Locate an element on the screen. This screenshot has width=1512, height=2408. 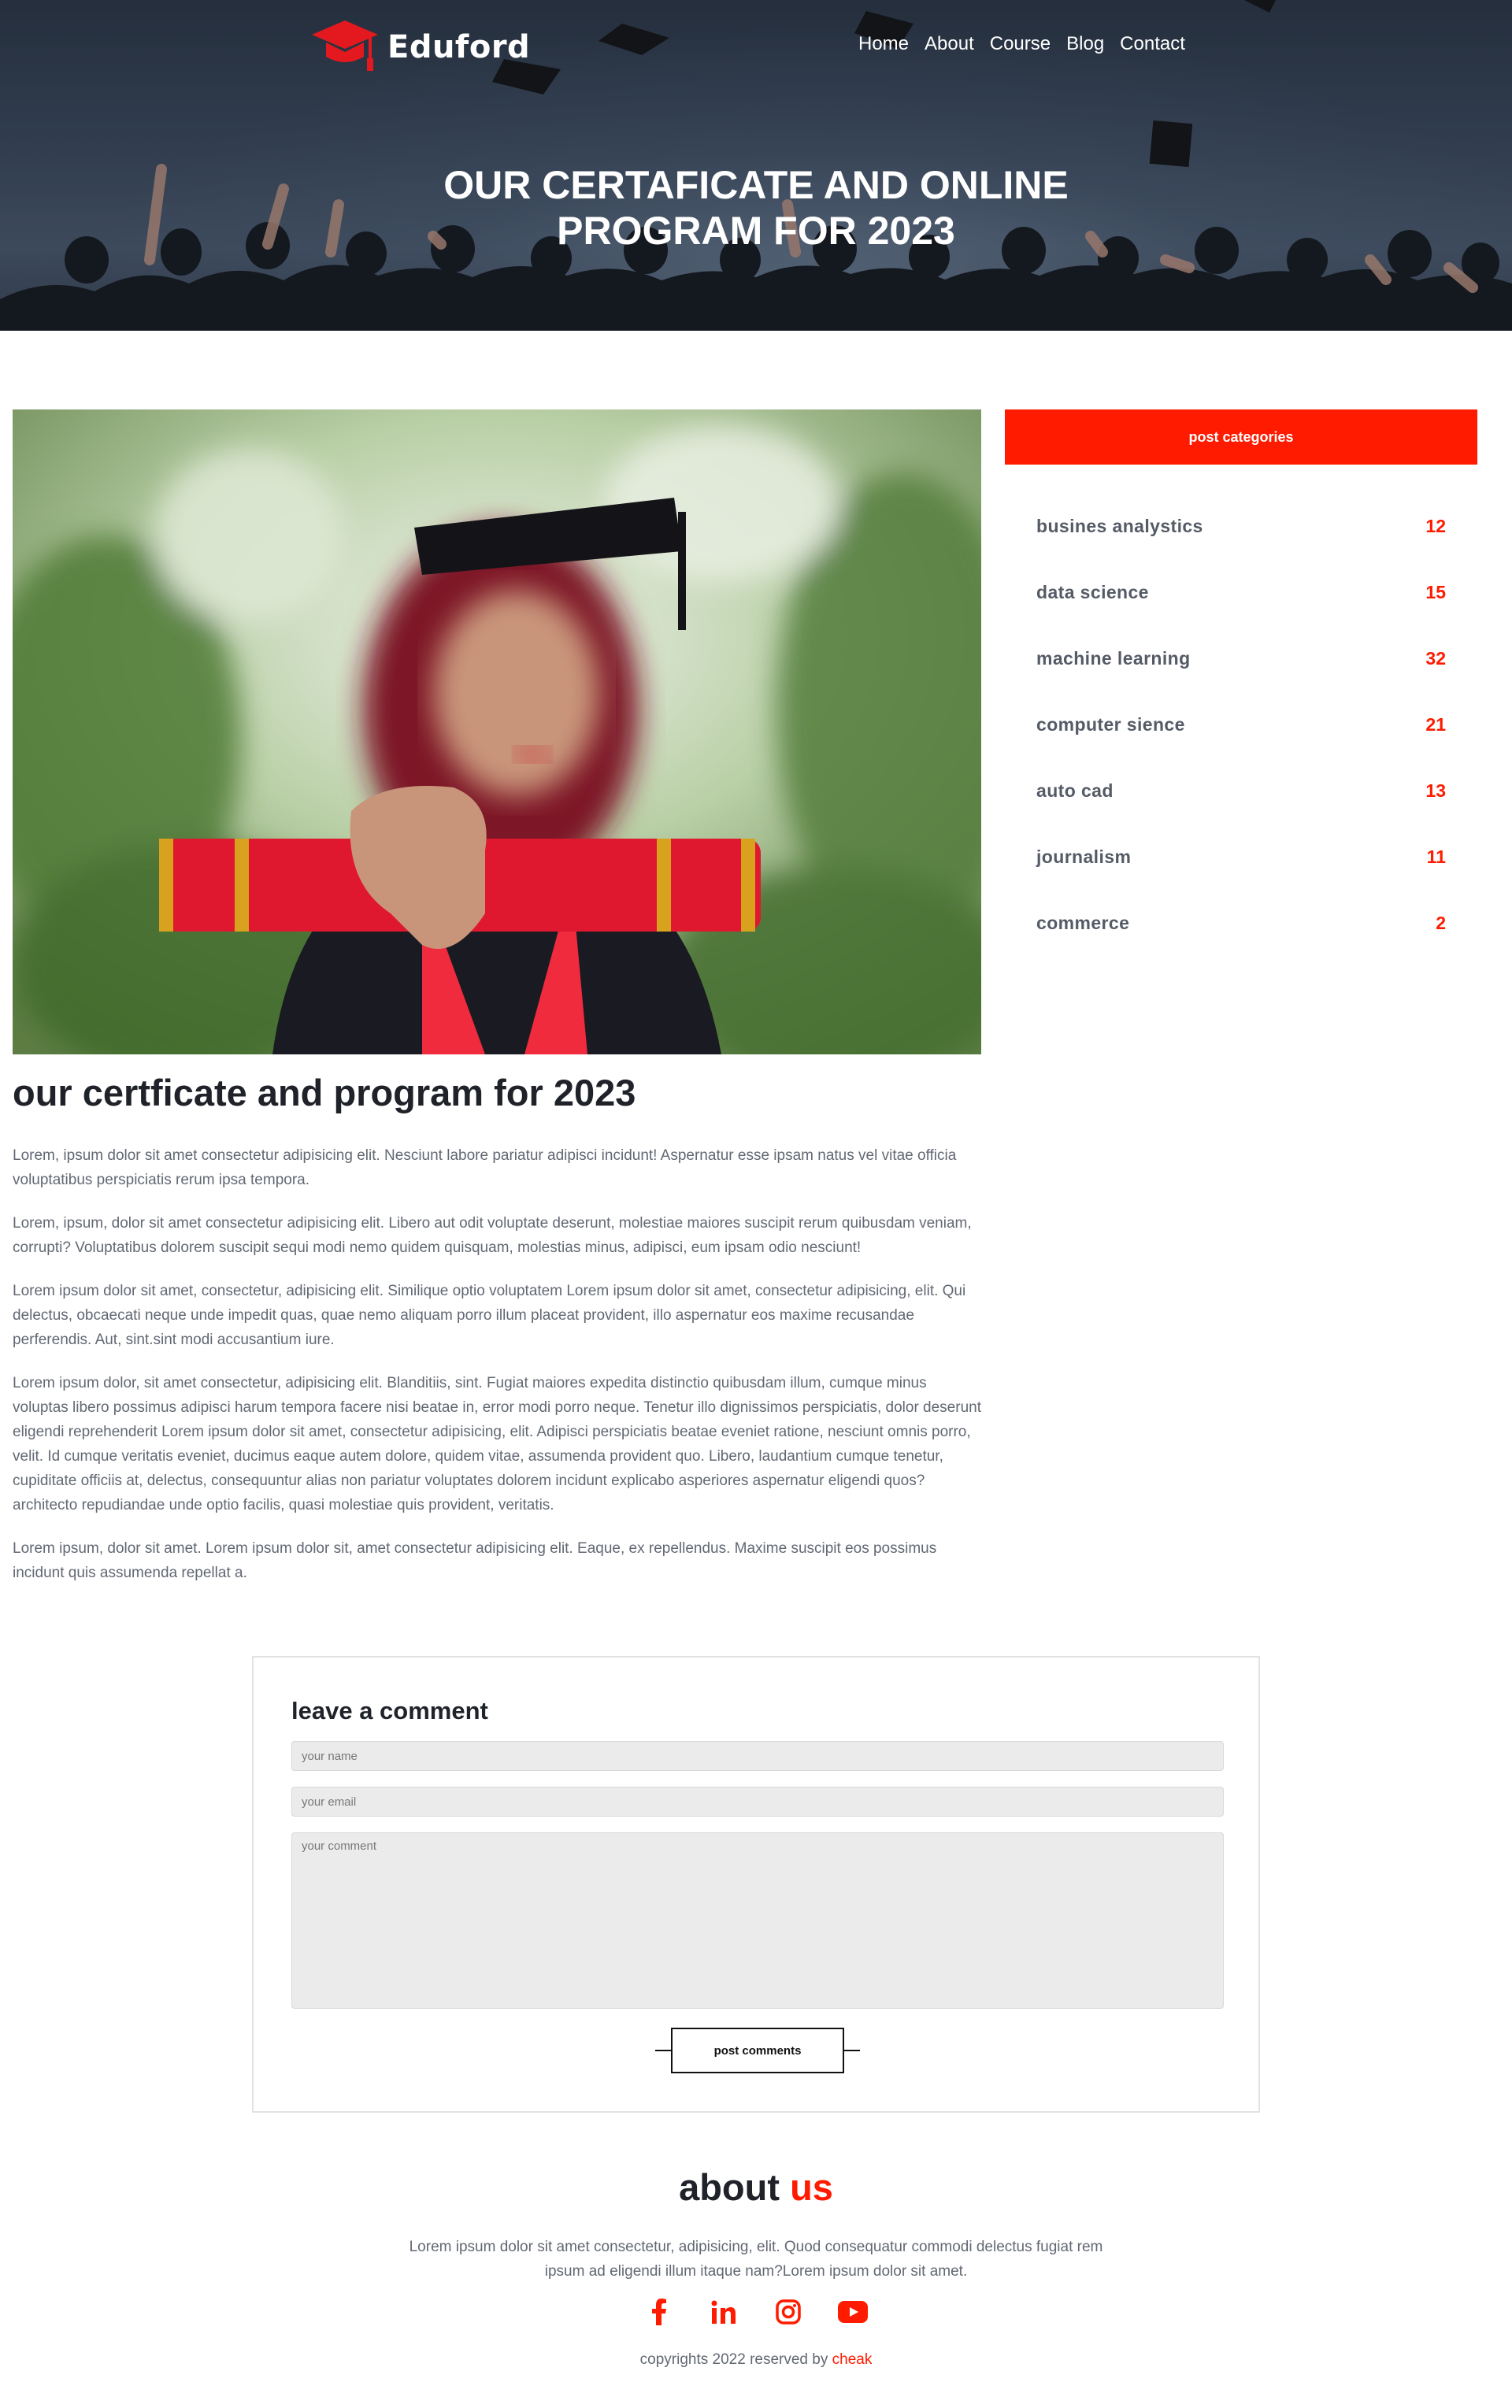
graduation-cap-icon is located at coordinates (345, 45).